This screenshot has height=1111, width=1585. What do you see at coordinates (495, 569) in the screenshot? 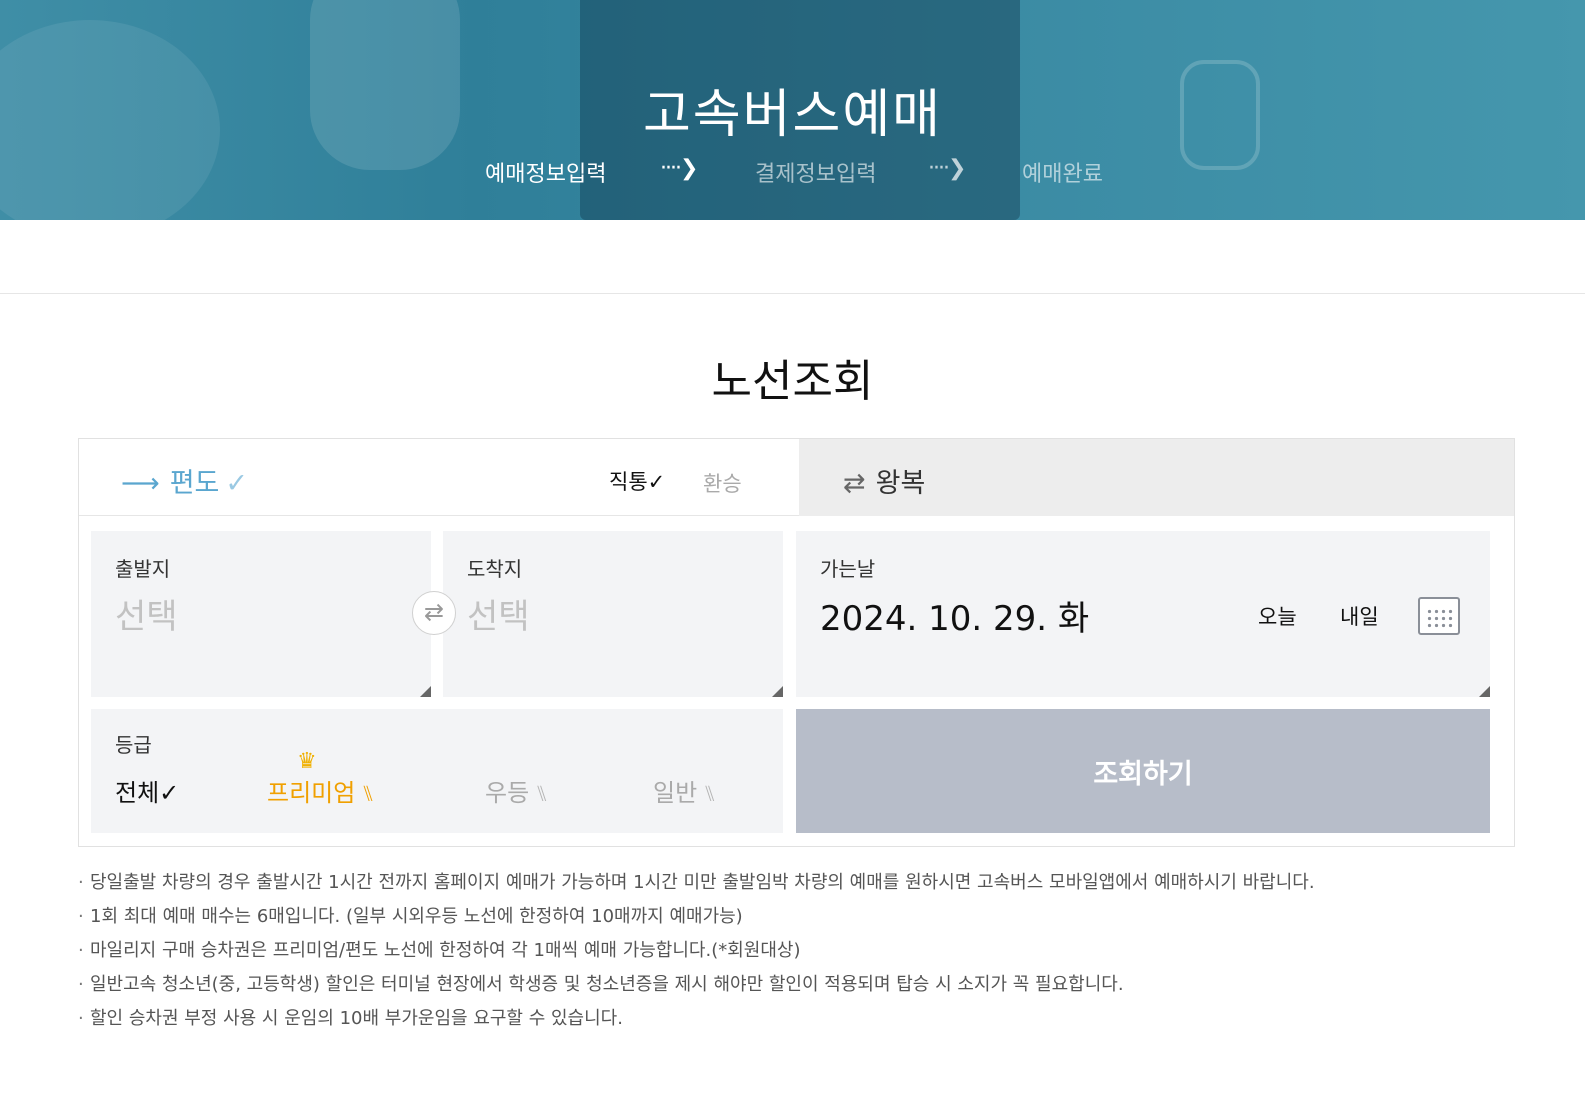
I see `arrival-label: 도착지` at bounding box center [495, 569].